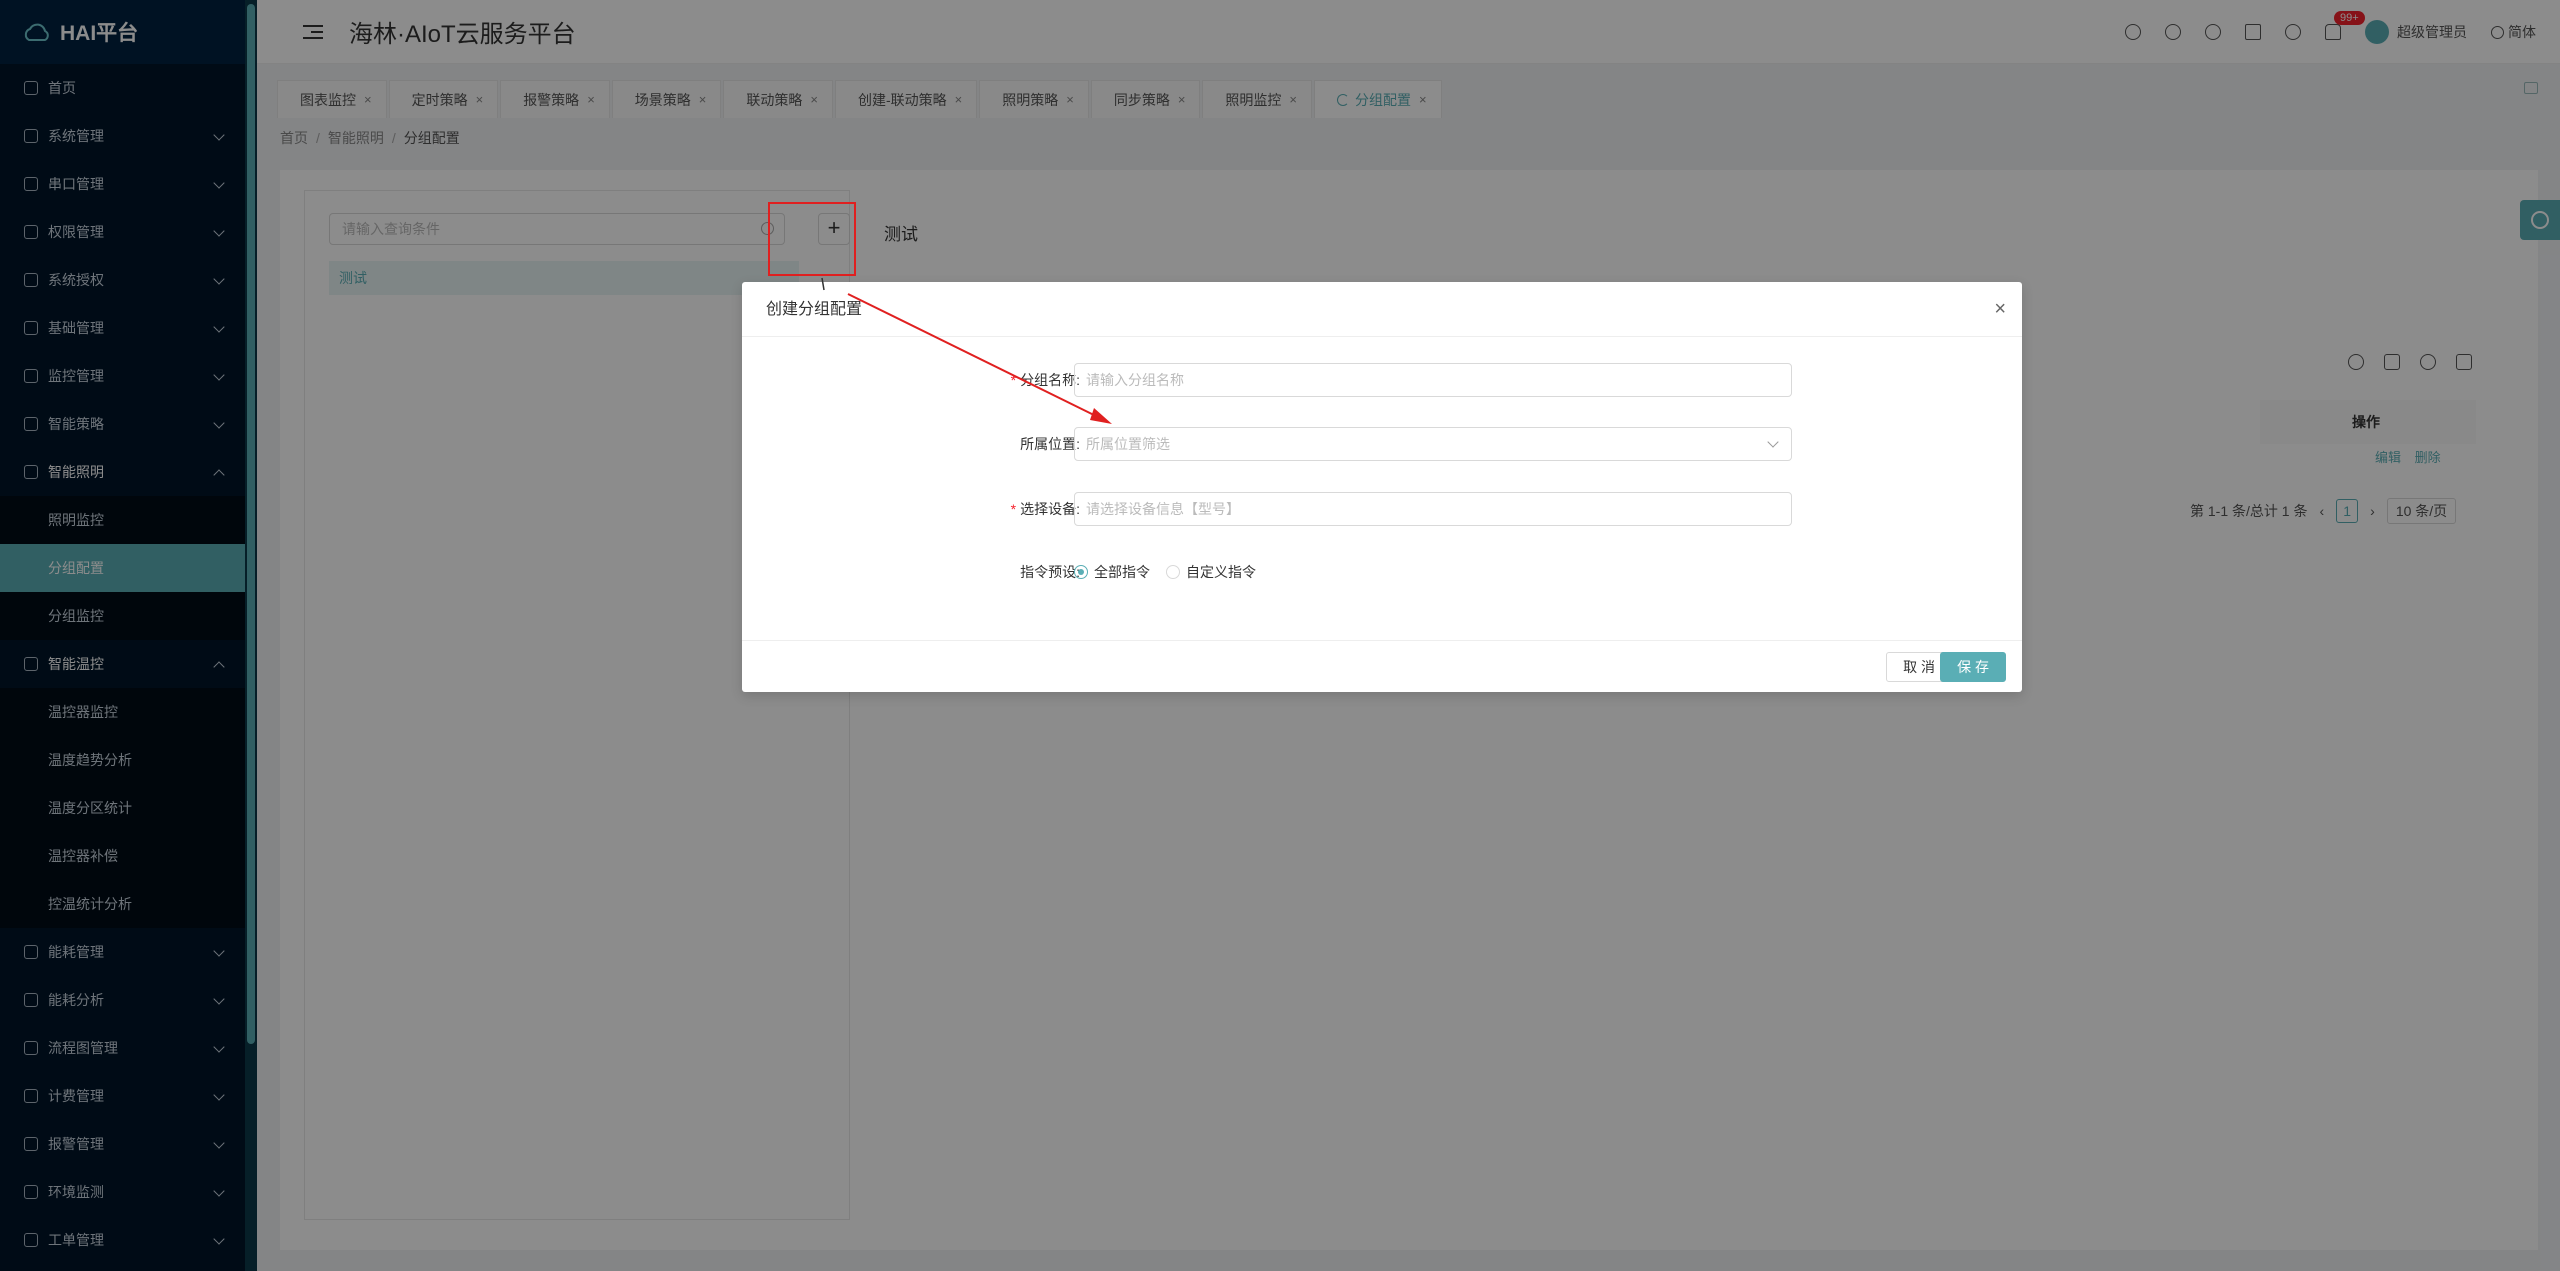 The height and width of the screenshot is (1271, 2560). I want to click on connector-line, so click(823, 284).